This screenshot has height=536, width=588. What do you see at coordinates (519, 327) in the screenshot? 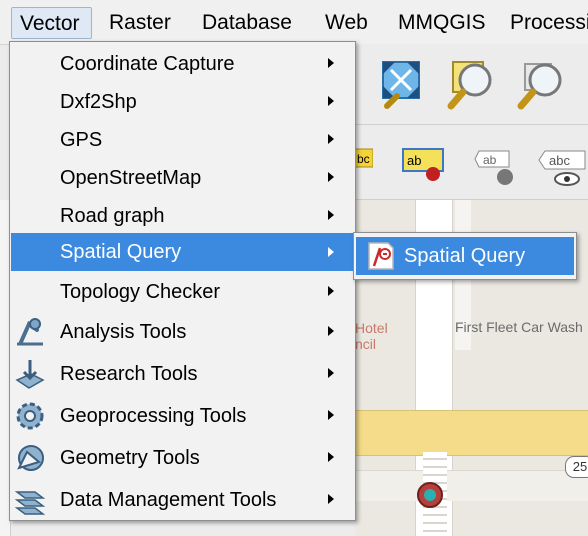
I see `map-label: First Fleet Car Wash` at bounding box center [519, 327].